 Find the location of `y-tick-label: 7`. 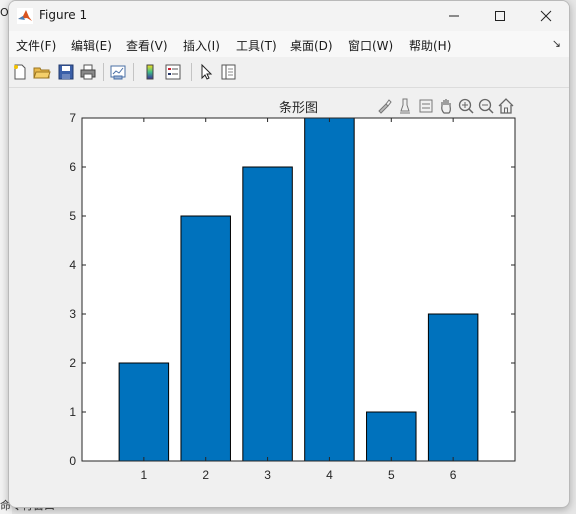

y-tick-label: 7 is located at coordinates (72, 118).